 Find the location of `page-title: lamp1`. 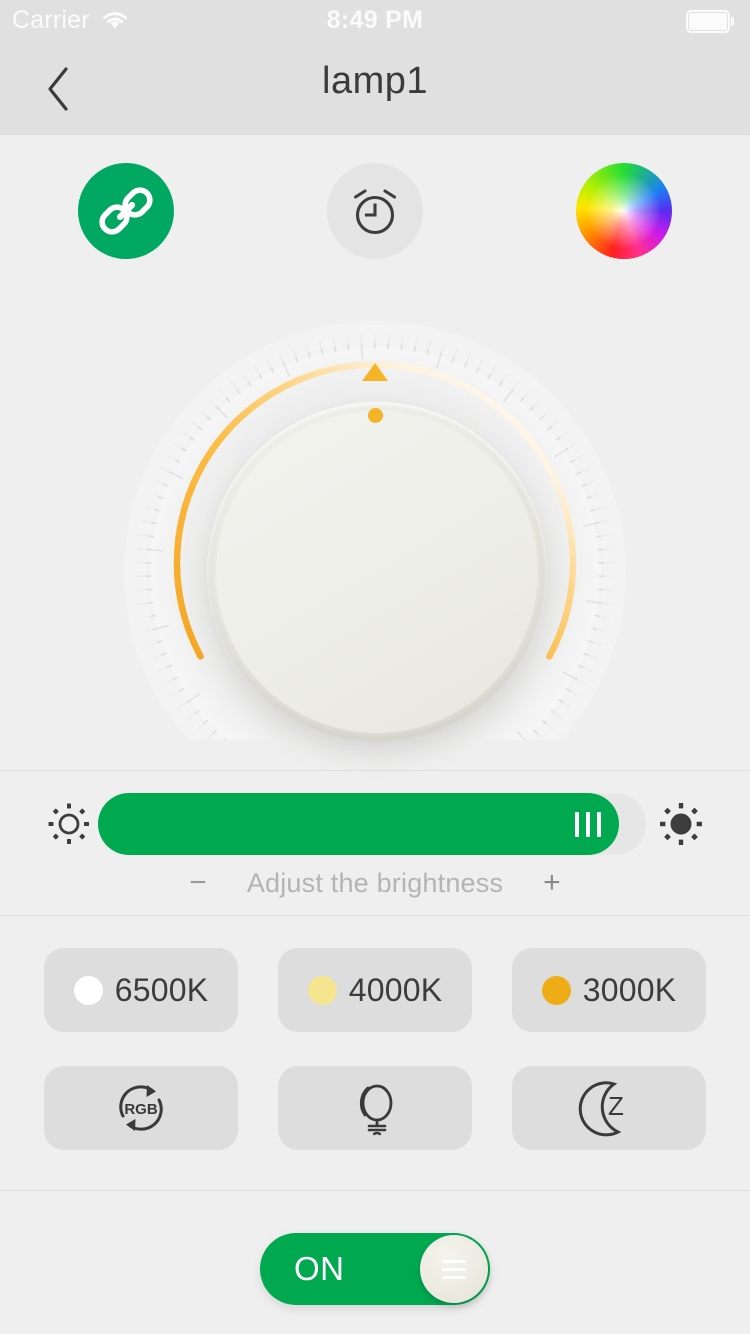

page-title: lamp1 is located at coordinates (375, 81).